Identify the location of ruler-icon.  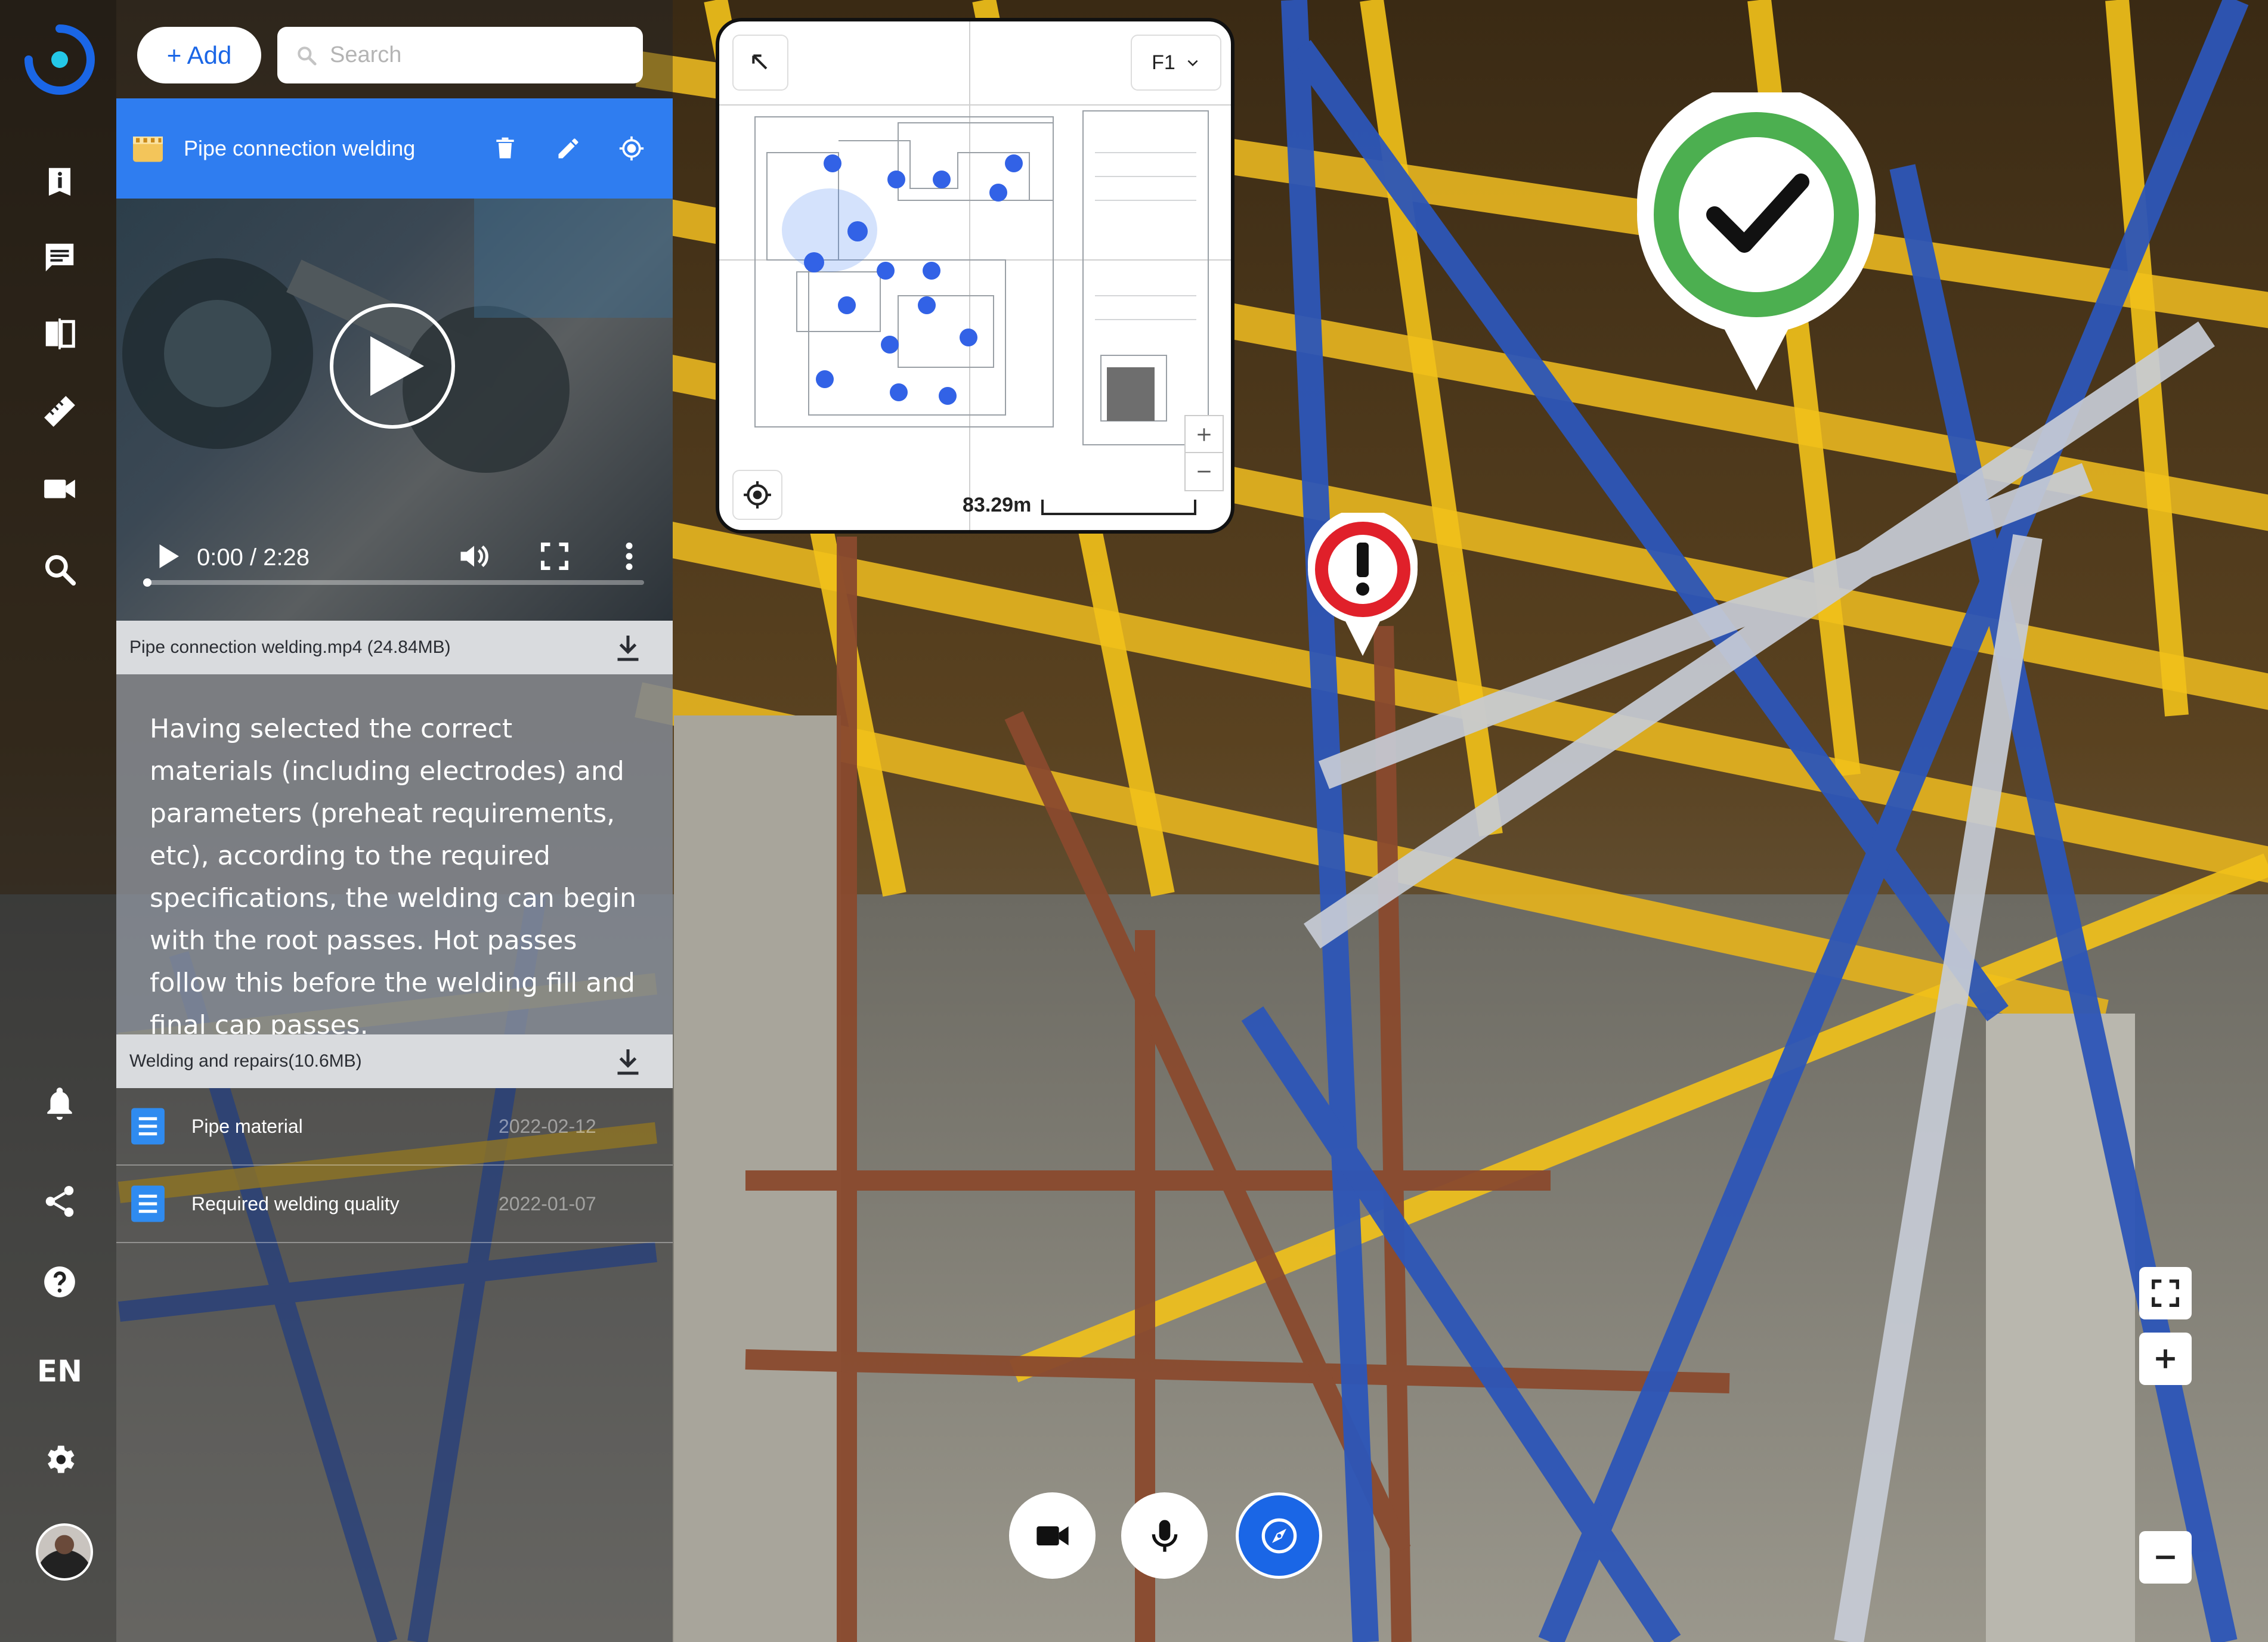
(60, 411).